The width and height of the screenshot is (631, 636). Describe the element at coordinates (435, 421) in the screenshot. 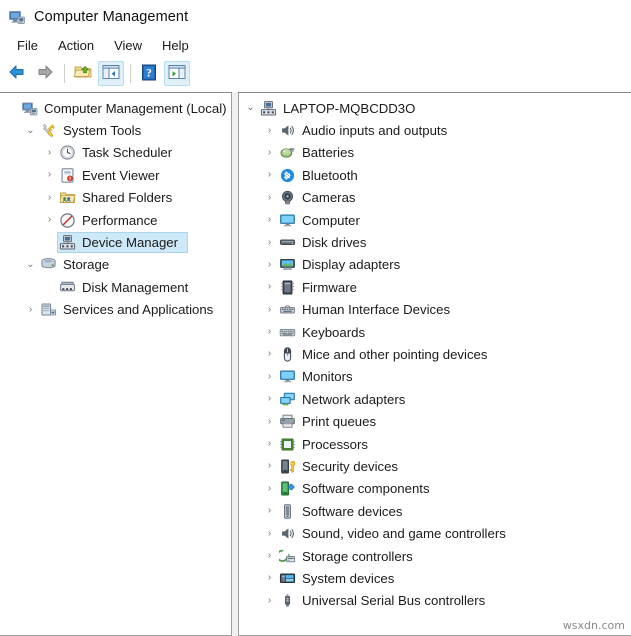

I see `device-category-print-queues: › Print queues` at that location.